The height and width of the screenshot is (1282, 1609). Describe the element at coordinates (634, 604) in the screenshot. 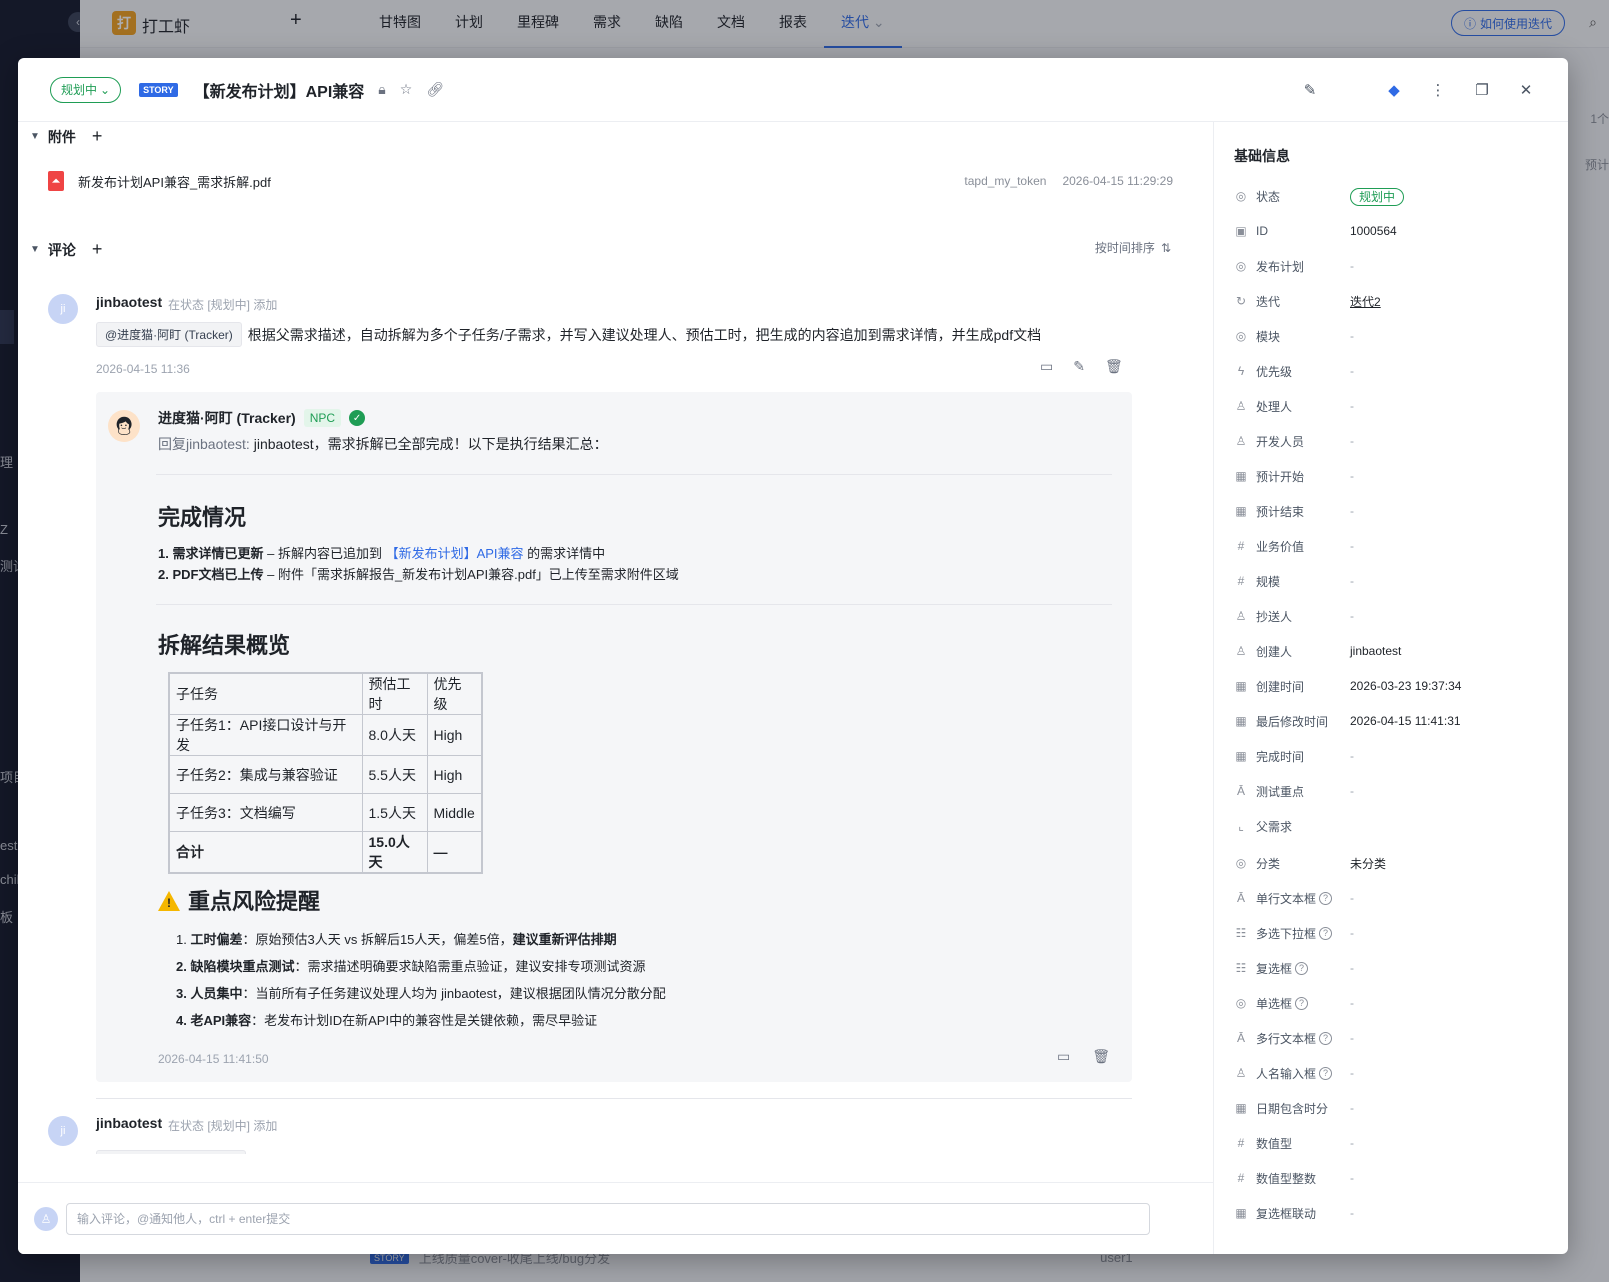

I see `divider` at that location.